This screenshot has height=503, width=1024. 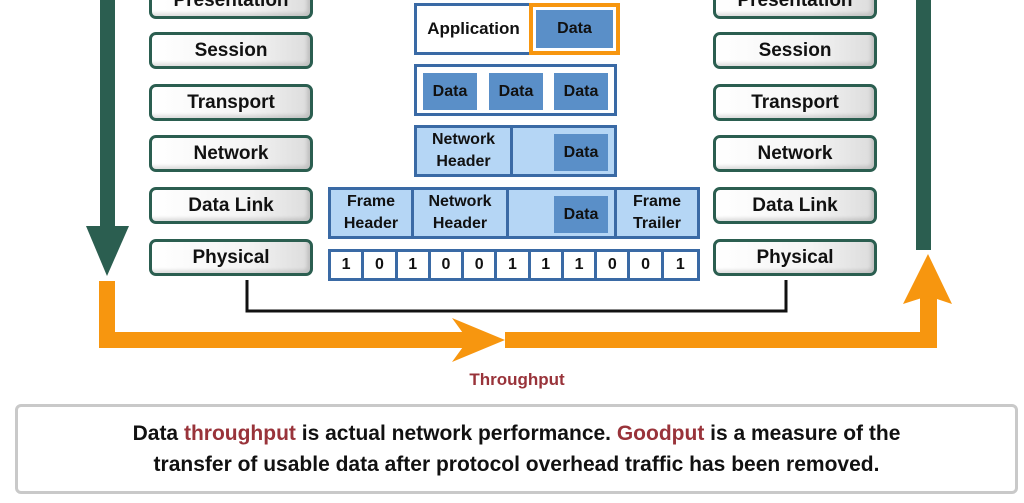 What do you see at coordinates (795, 50) in the screenshot?
I see `right-layer-session: Session` at bounding box center [795, 50].